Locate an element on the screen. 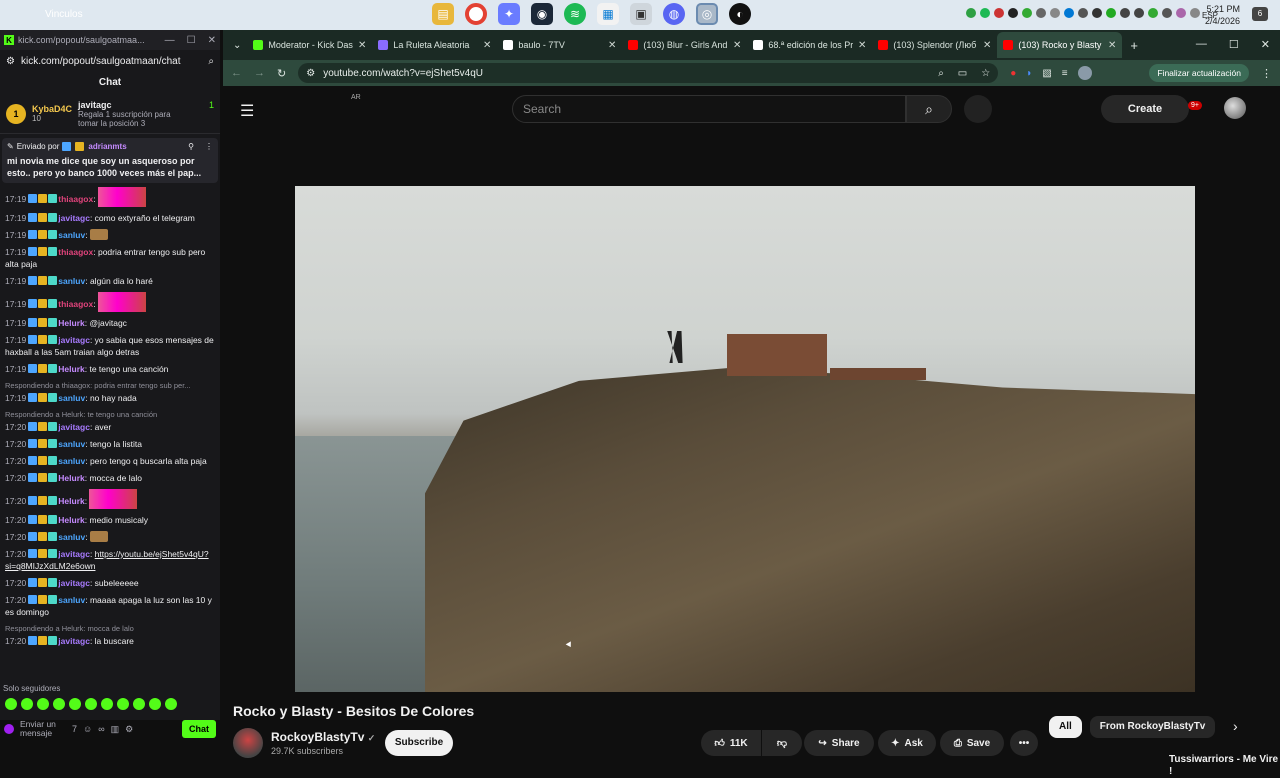 This screenshot has width=1280, height=778. dislike-button: 👎︎ is located at coordinates (782, 743).